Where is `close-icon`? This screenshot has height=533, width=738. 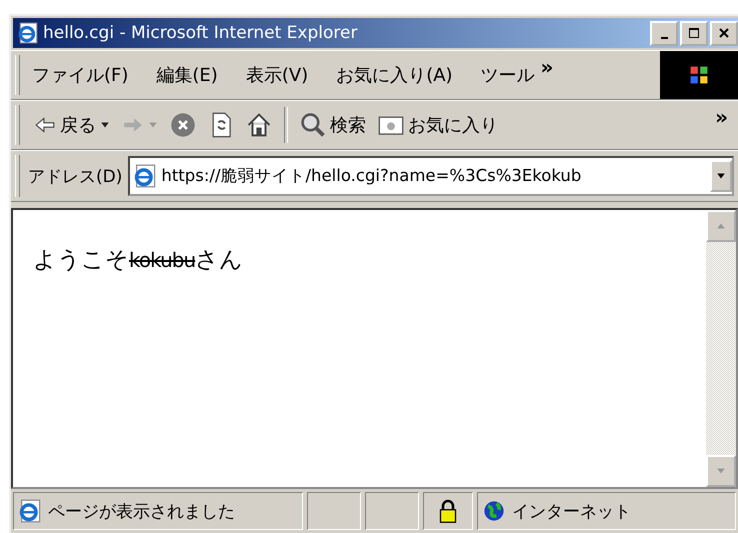 close-icon is located at coordinates (724, 33).